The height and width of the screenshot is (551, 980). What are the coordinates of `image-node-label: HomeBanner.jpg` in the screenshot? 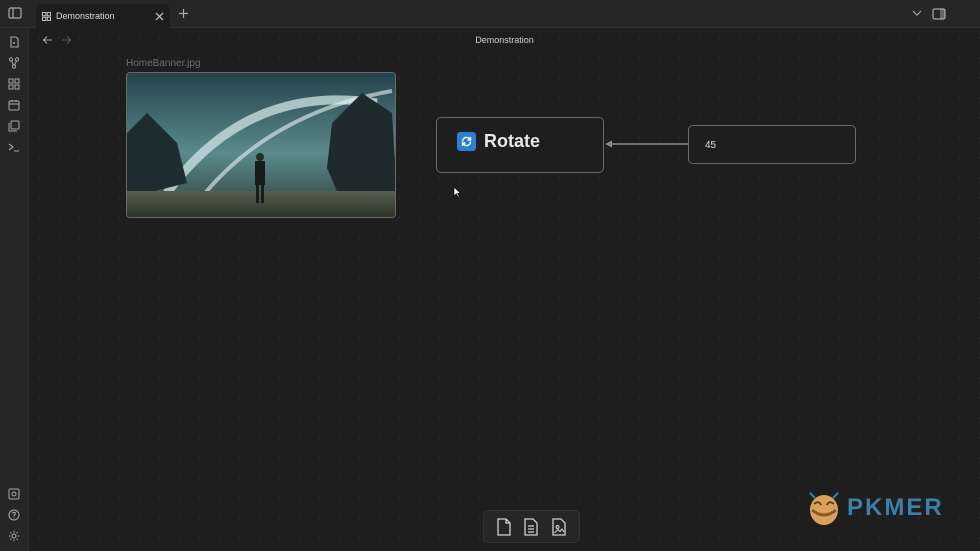 It's located at (163, 63).